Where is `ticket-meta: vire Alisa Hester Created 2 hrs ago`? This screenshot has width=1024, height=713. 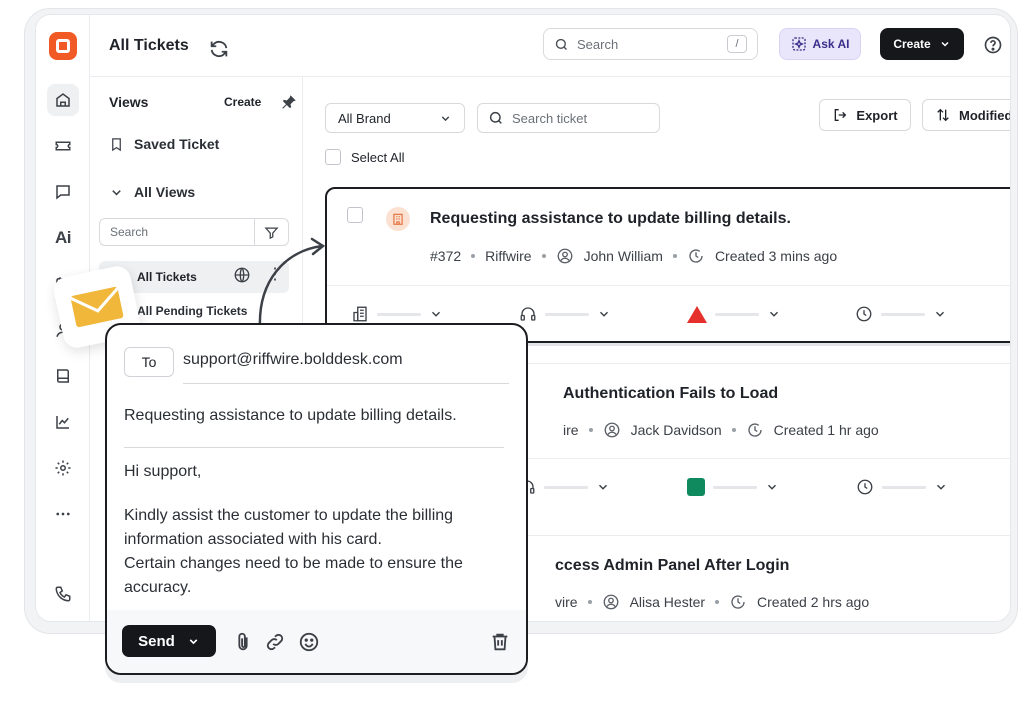
ticket-meta: vire Alisa Hester Created 2 hrs ago is located at coordinates (712, 602).